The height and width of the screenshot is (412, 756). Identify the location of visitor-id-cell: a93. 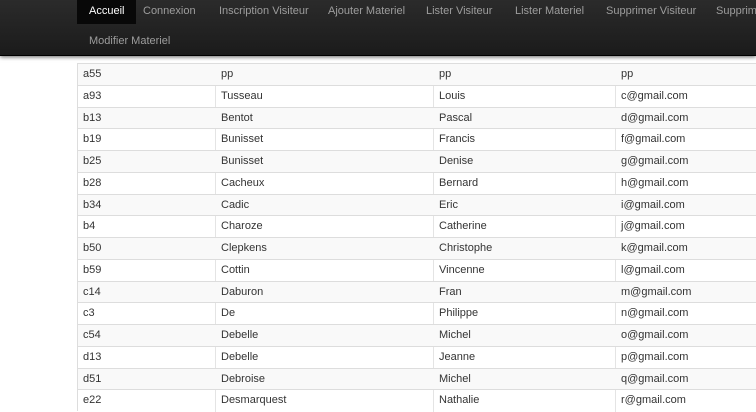
(92, 95).